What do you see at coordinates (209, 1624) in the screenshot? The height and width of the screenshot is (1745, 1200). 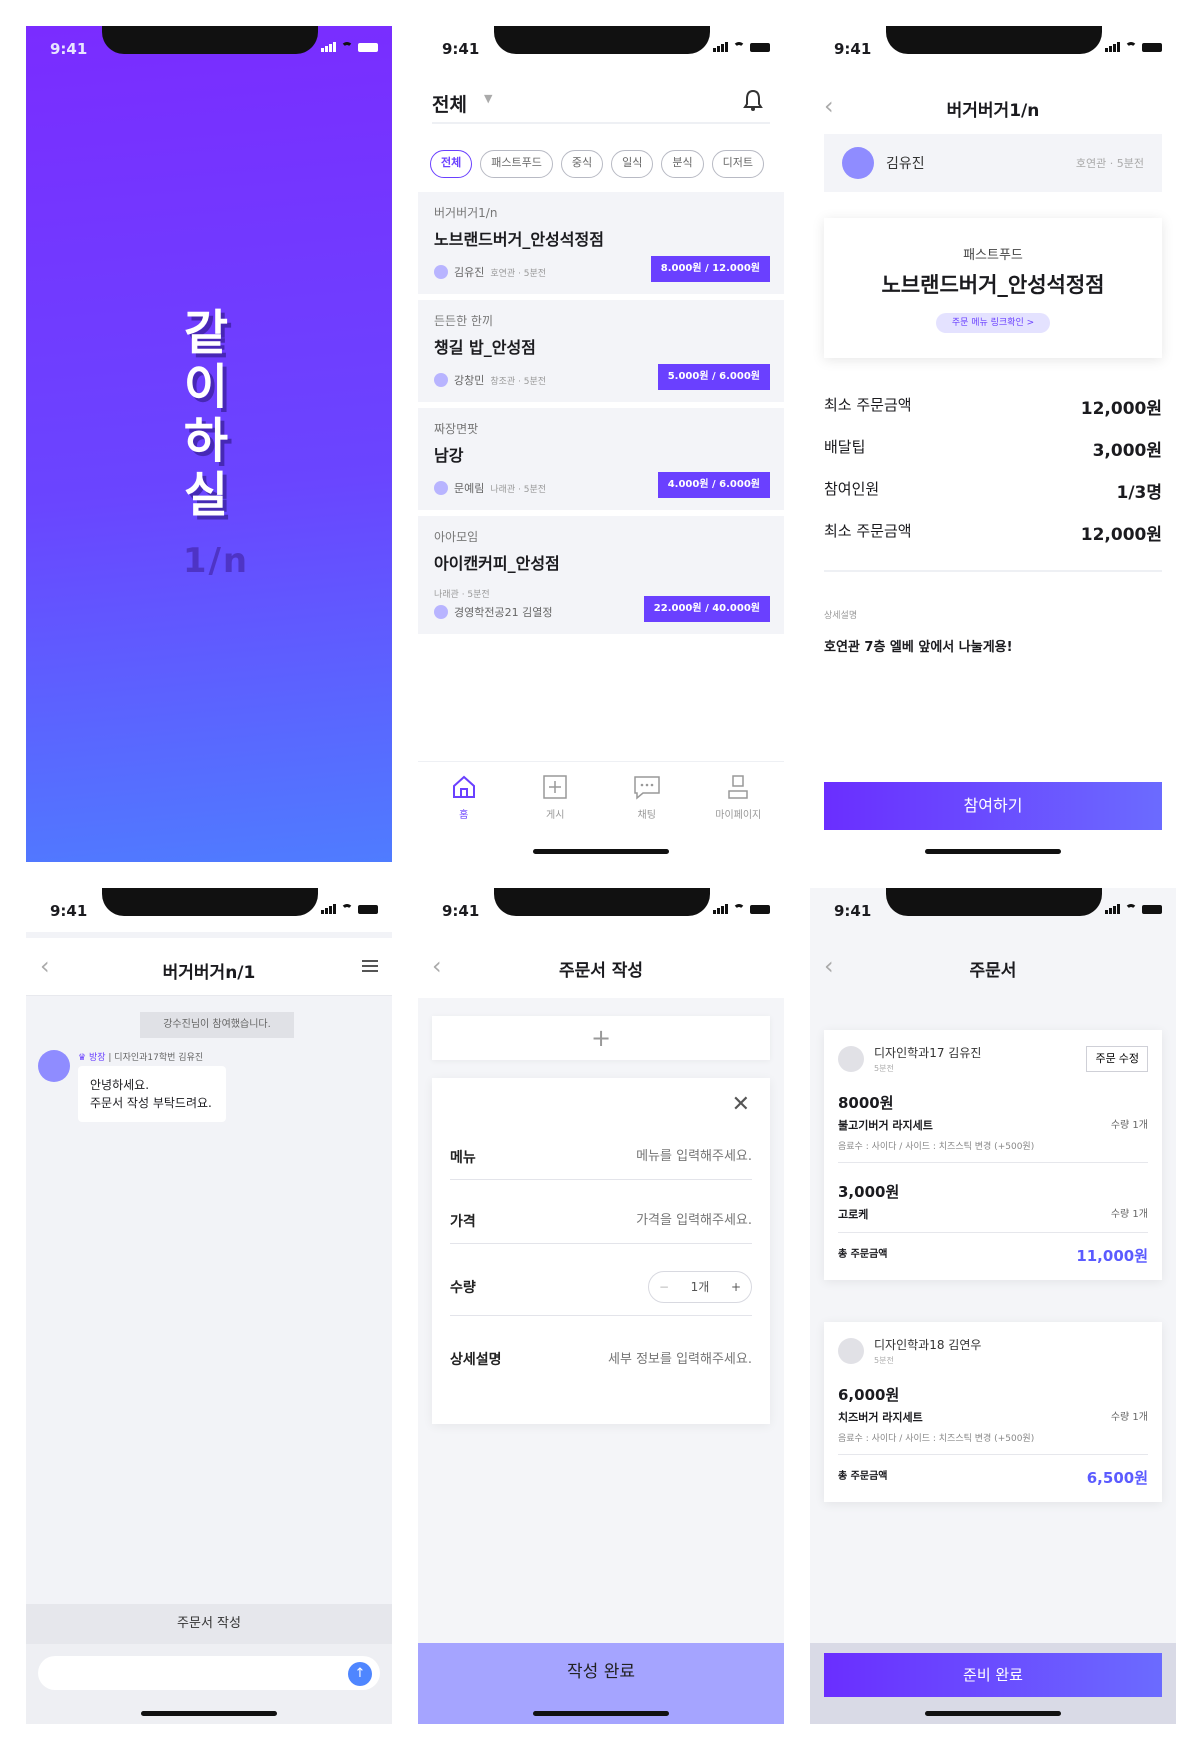 I see `write-order-button: 주문서 작성` at bounding box center [209, 1624].